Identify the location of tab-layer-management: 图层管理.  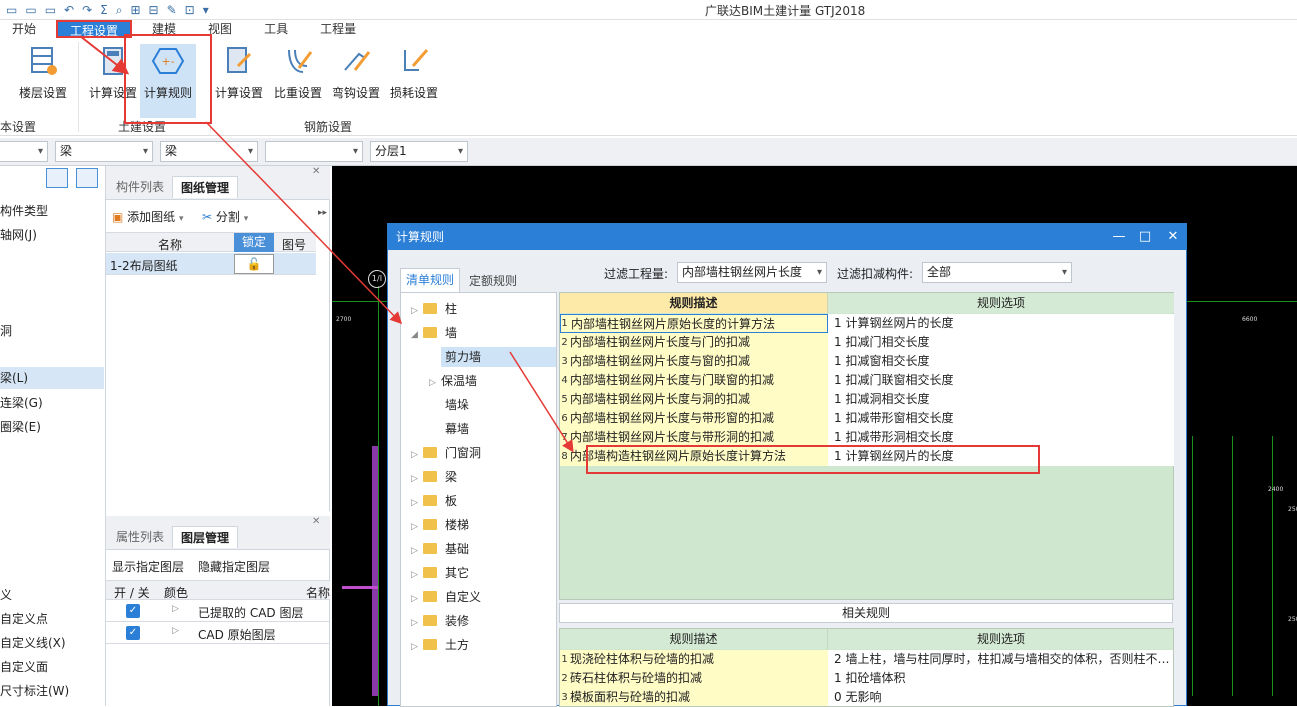
(205, 537).